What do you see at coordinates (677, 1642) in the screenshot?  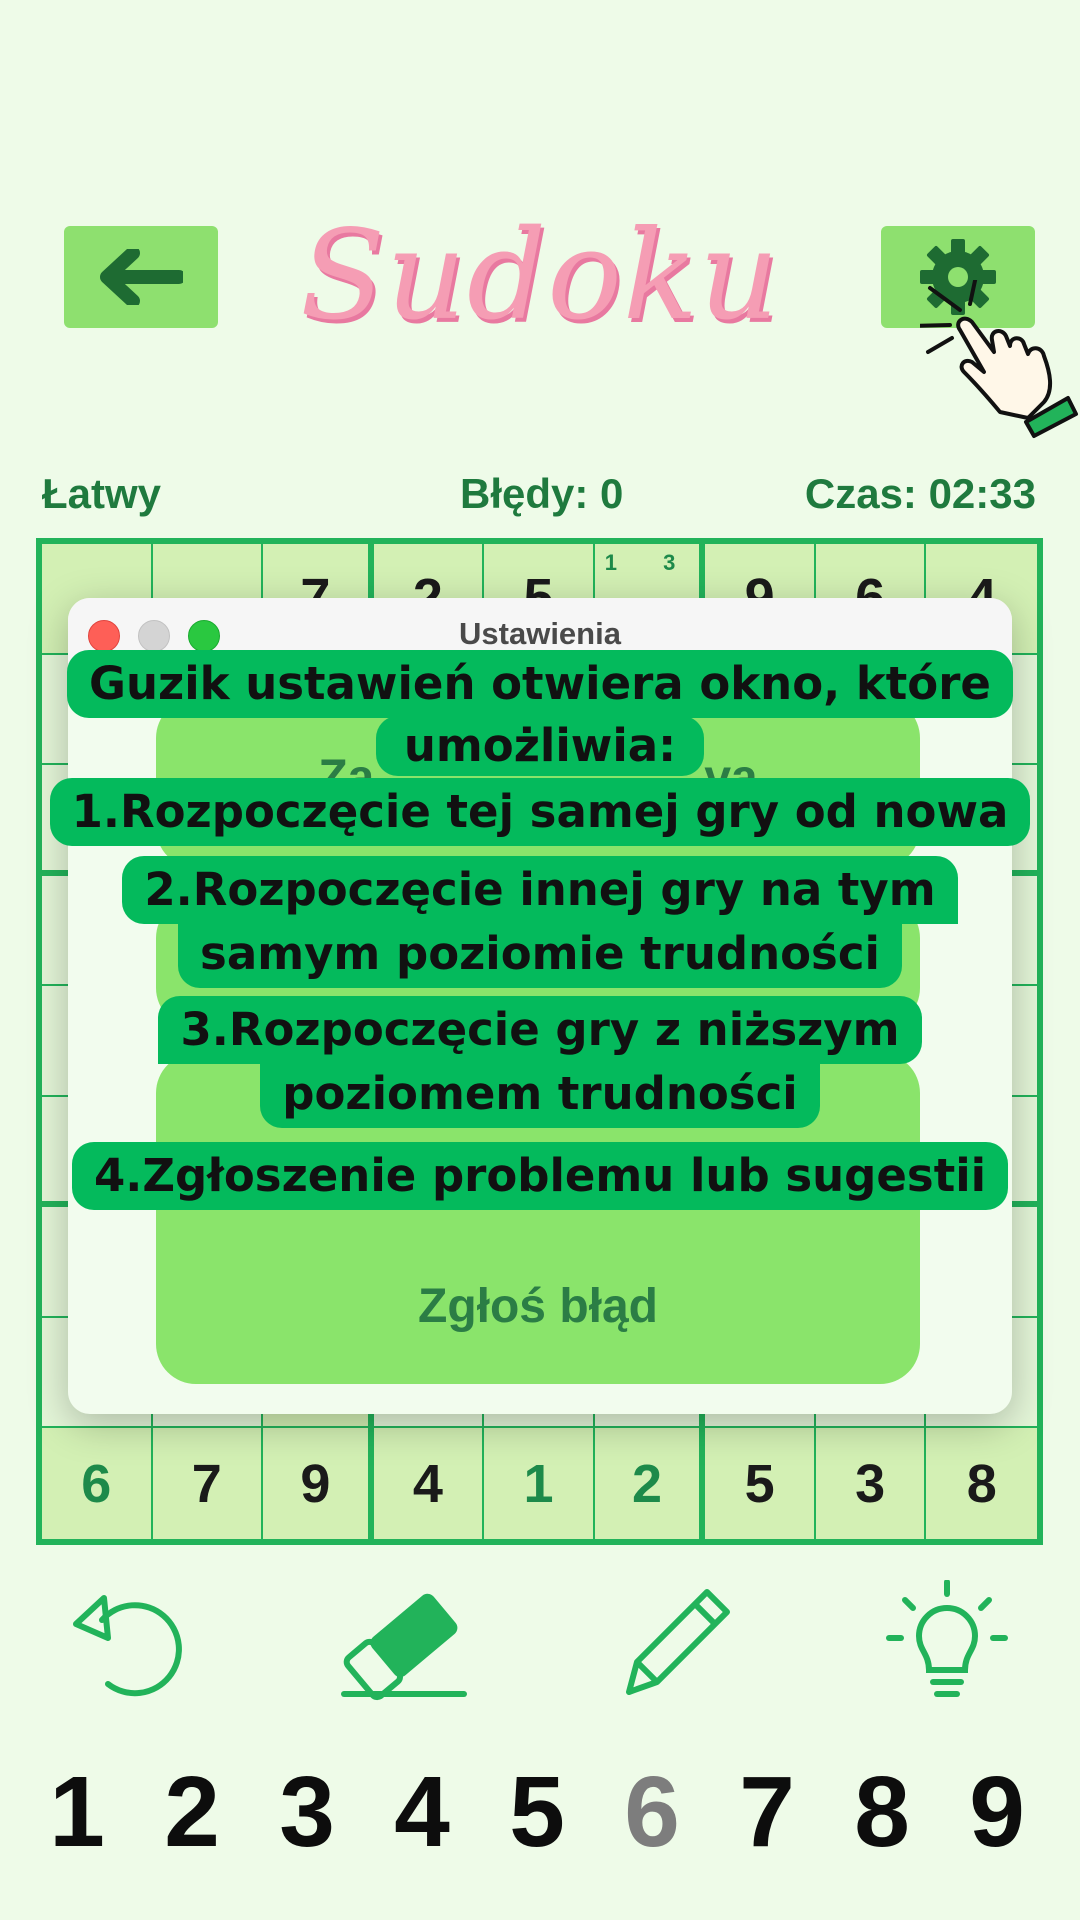 I see `pencil-icon` at bounding box center [677, 1642].